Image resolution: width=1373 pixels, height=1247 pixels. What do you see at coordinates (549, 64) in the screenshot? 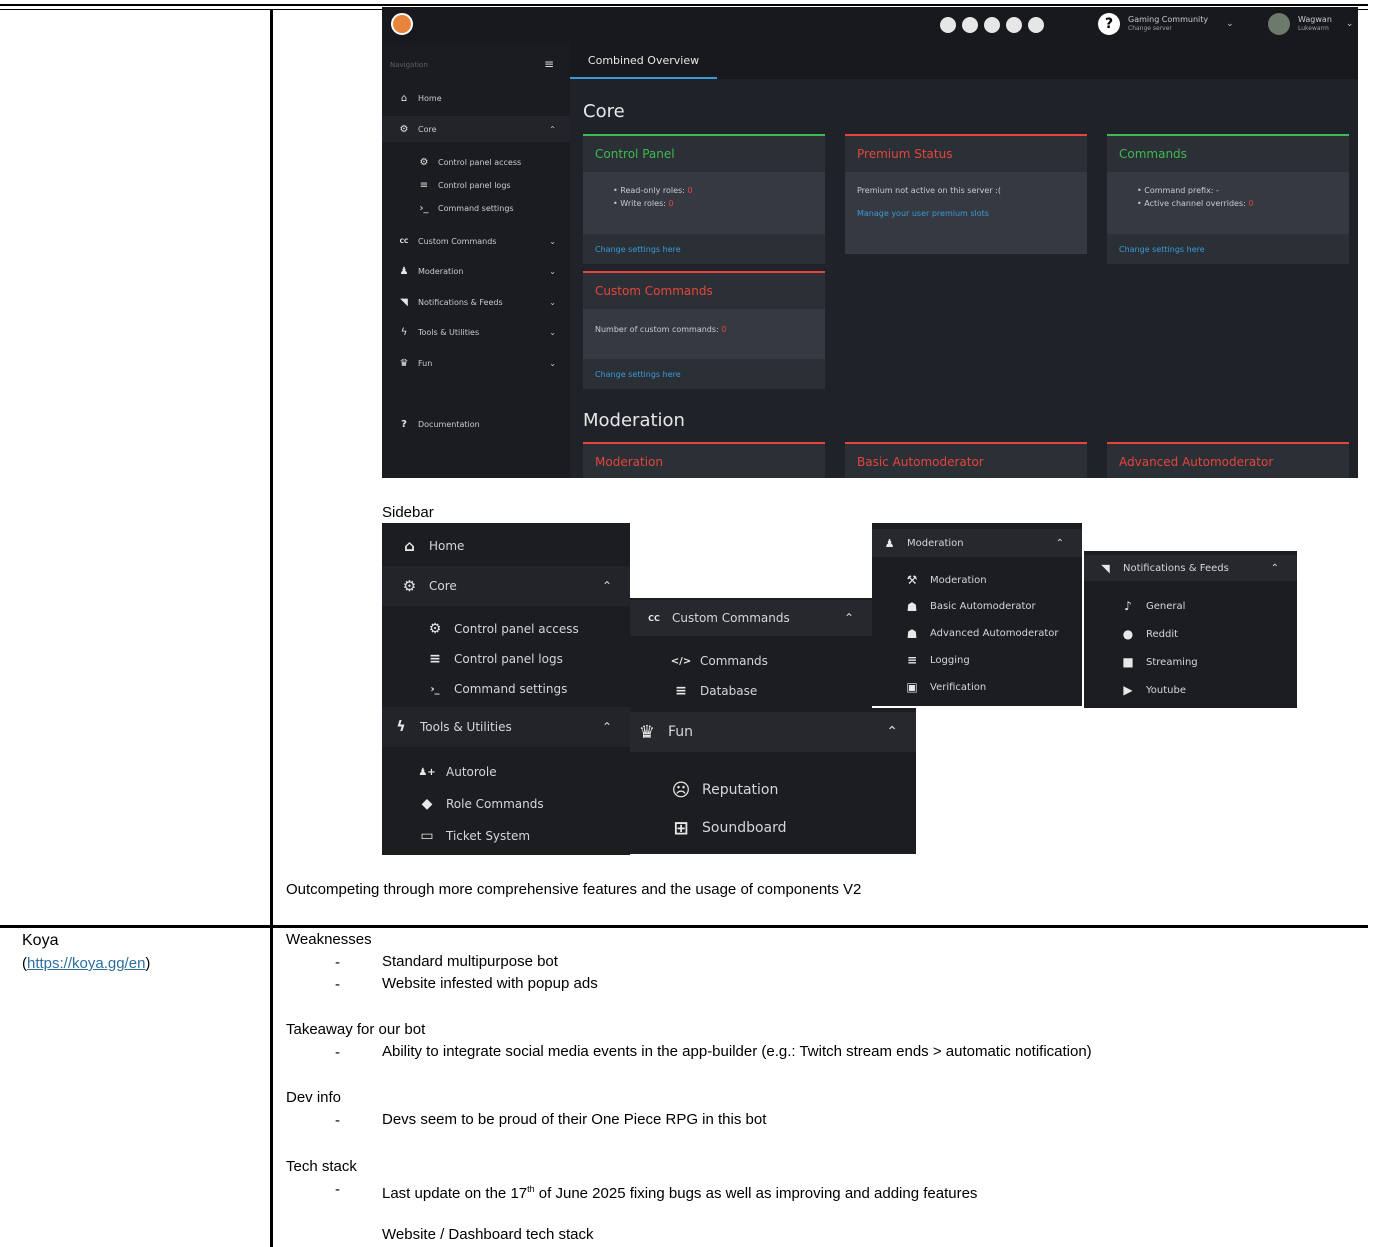
I see `hamburger-icon: ≡` at bounding box center [549, 64].